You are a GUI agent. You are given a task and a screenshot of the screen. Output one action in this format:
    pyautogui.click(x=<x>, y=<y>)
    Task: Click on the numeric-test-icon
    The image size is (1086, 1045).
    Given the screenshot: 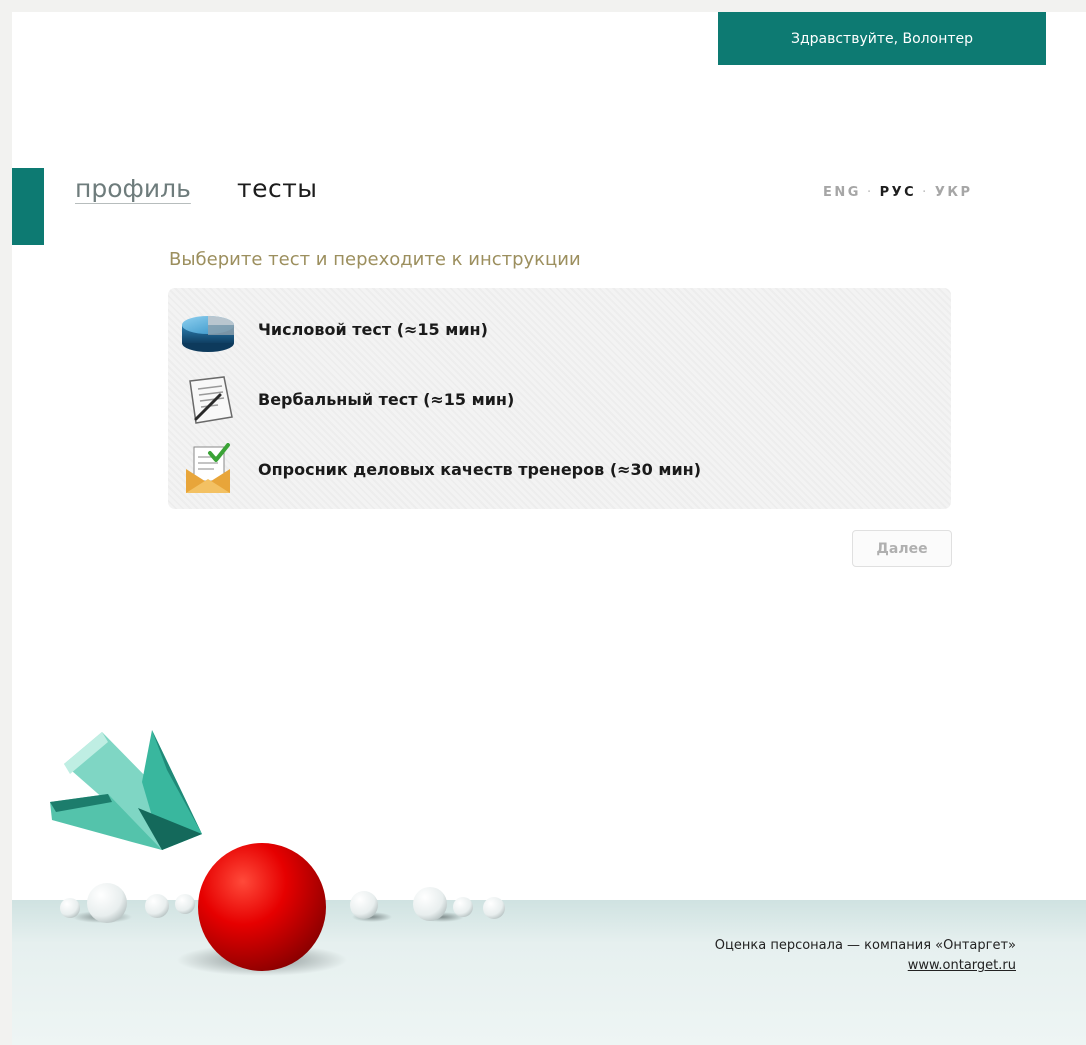 What is the action you would take?
    pyautogui.click(x=208, y=329)
    